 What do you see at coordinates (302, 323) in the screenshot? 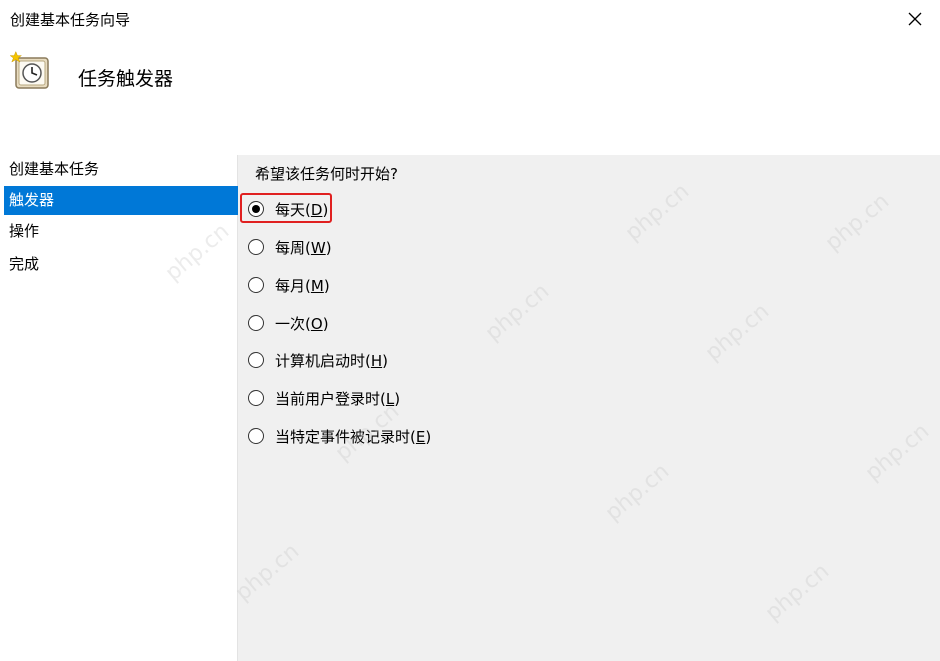
I see `option-label: 一次(O)` at bounding box center [302, 323].